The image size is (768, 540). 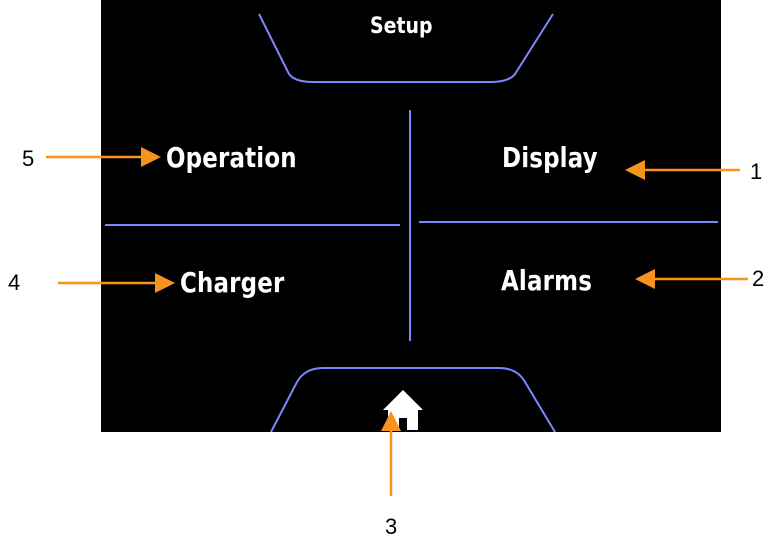 I want to click on callout-number-2: 2, so click(x=758, y=278).